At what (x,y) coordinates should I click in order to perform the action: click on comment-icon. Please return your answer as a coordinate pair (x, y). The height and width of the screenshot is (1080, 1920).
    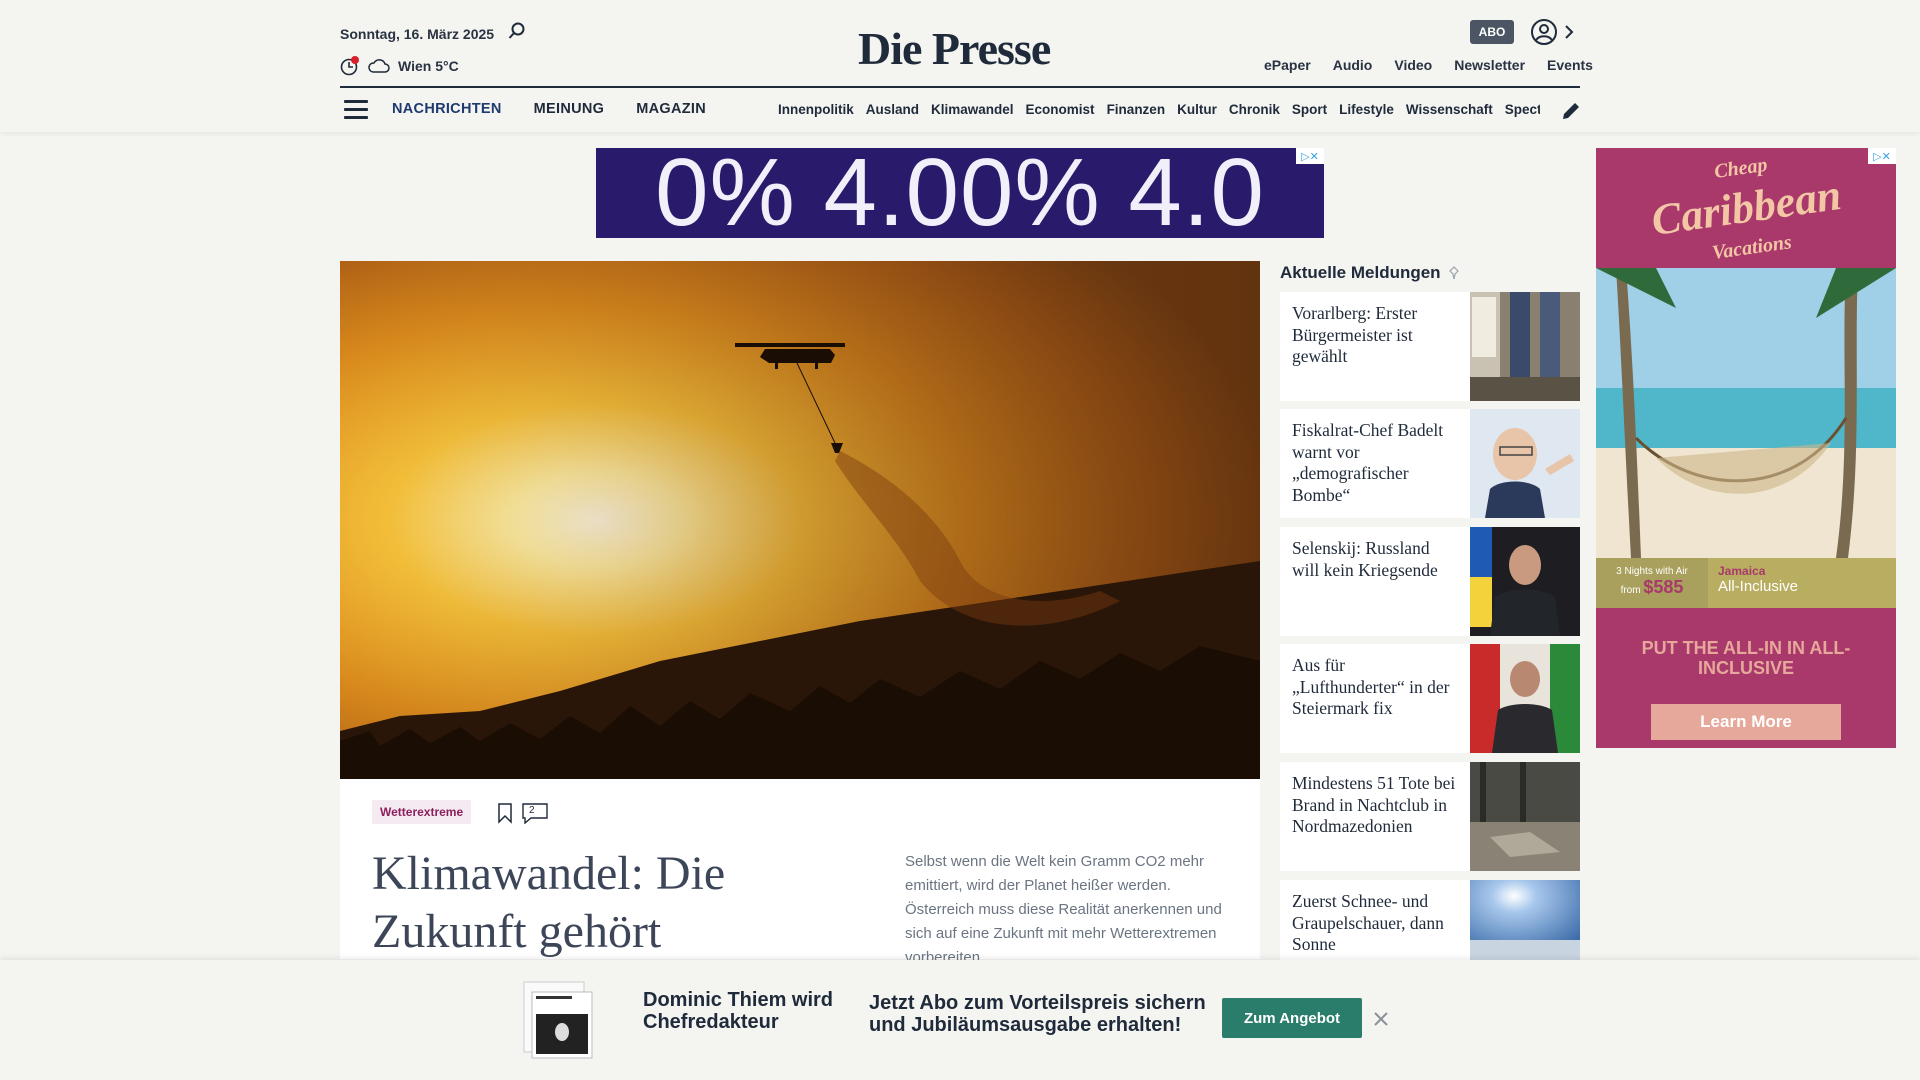
    Looking at the image, I should click on (535, 813).